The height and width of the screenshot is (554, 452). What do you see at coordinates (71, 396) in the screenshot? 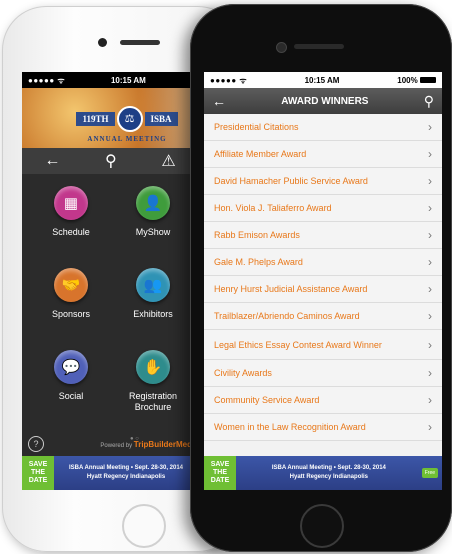
I see `tile-label: Social` at bounding box center [71, 396].